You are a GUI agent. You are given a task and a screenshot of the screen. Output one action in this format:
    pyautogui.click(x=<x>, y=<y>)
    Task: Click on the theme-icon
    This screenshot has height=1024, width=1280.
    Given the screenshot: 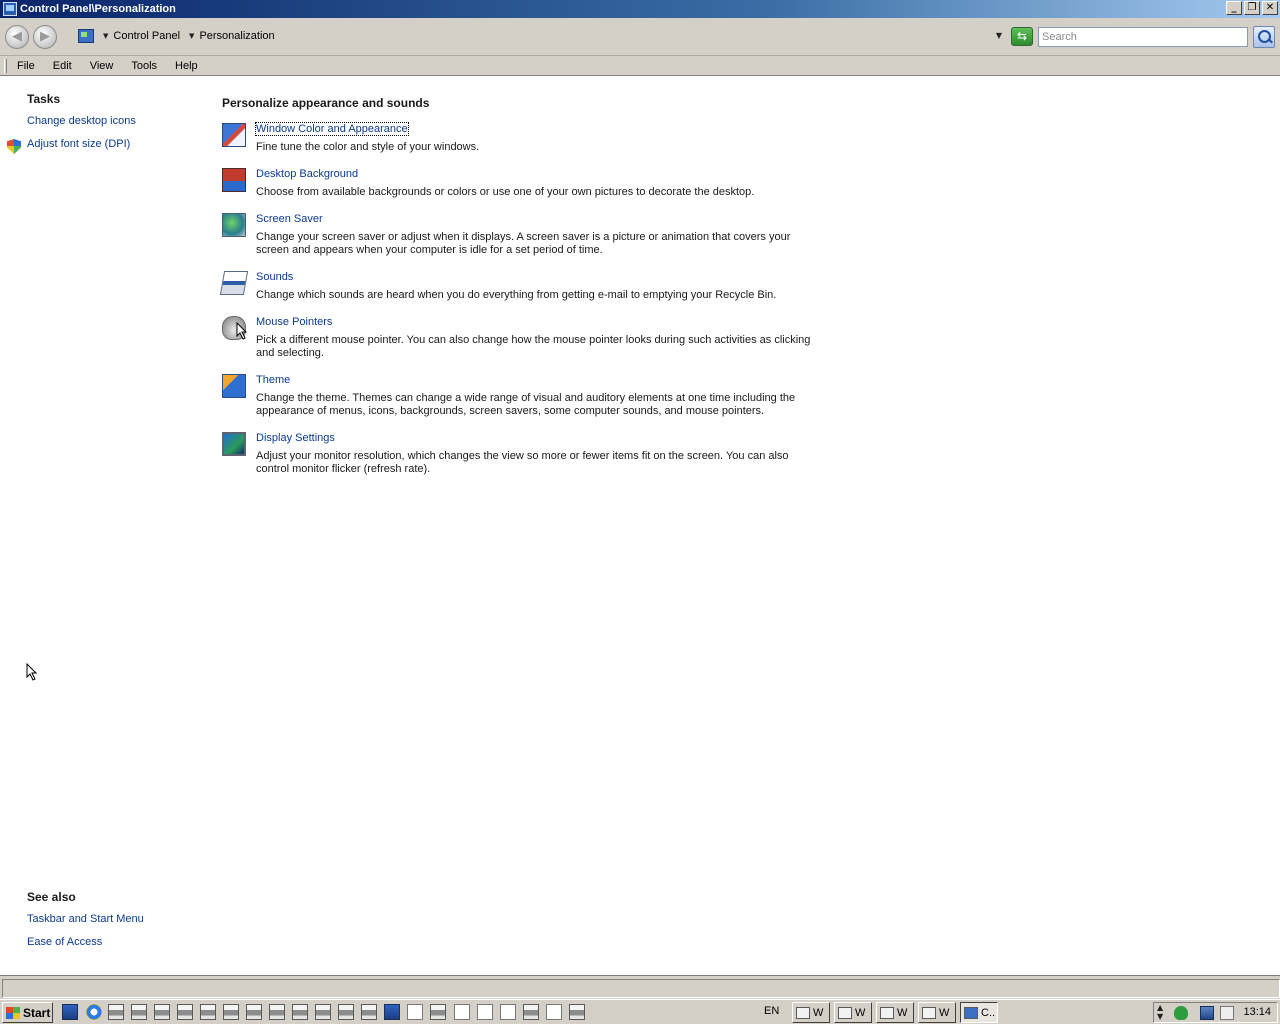 What is the action you would take?
    pyautogui.click(x=234, y=386)
    